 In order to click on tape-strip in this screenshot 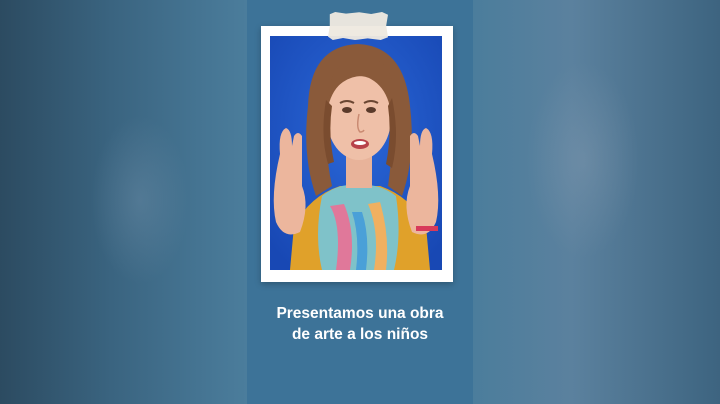, I will do `click(358, 26)`.